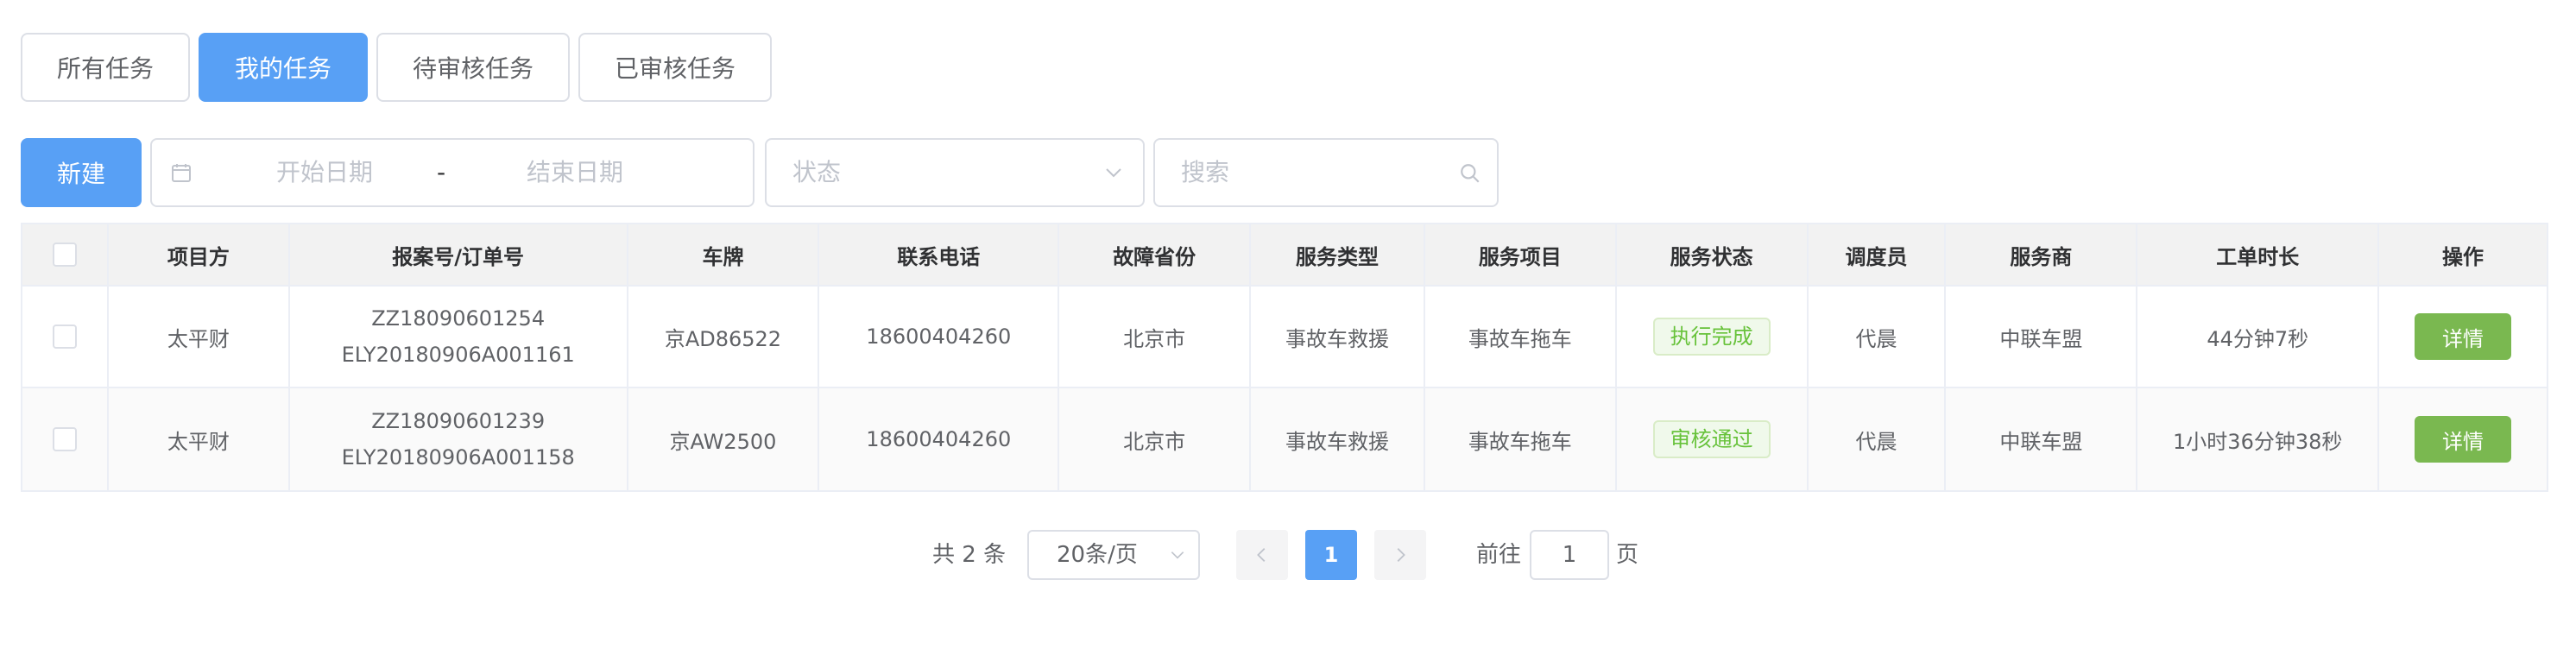 Image resolution: width=2576 pixels, height=649 pixels. I want to click on tab-reviewed: 已审核任务, so click(675, 67).